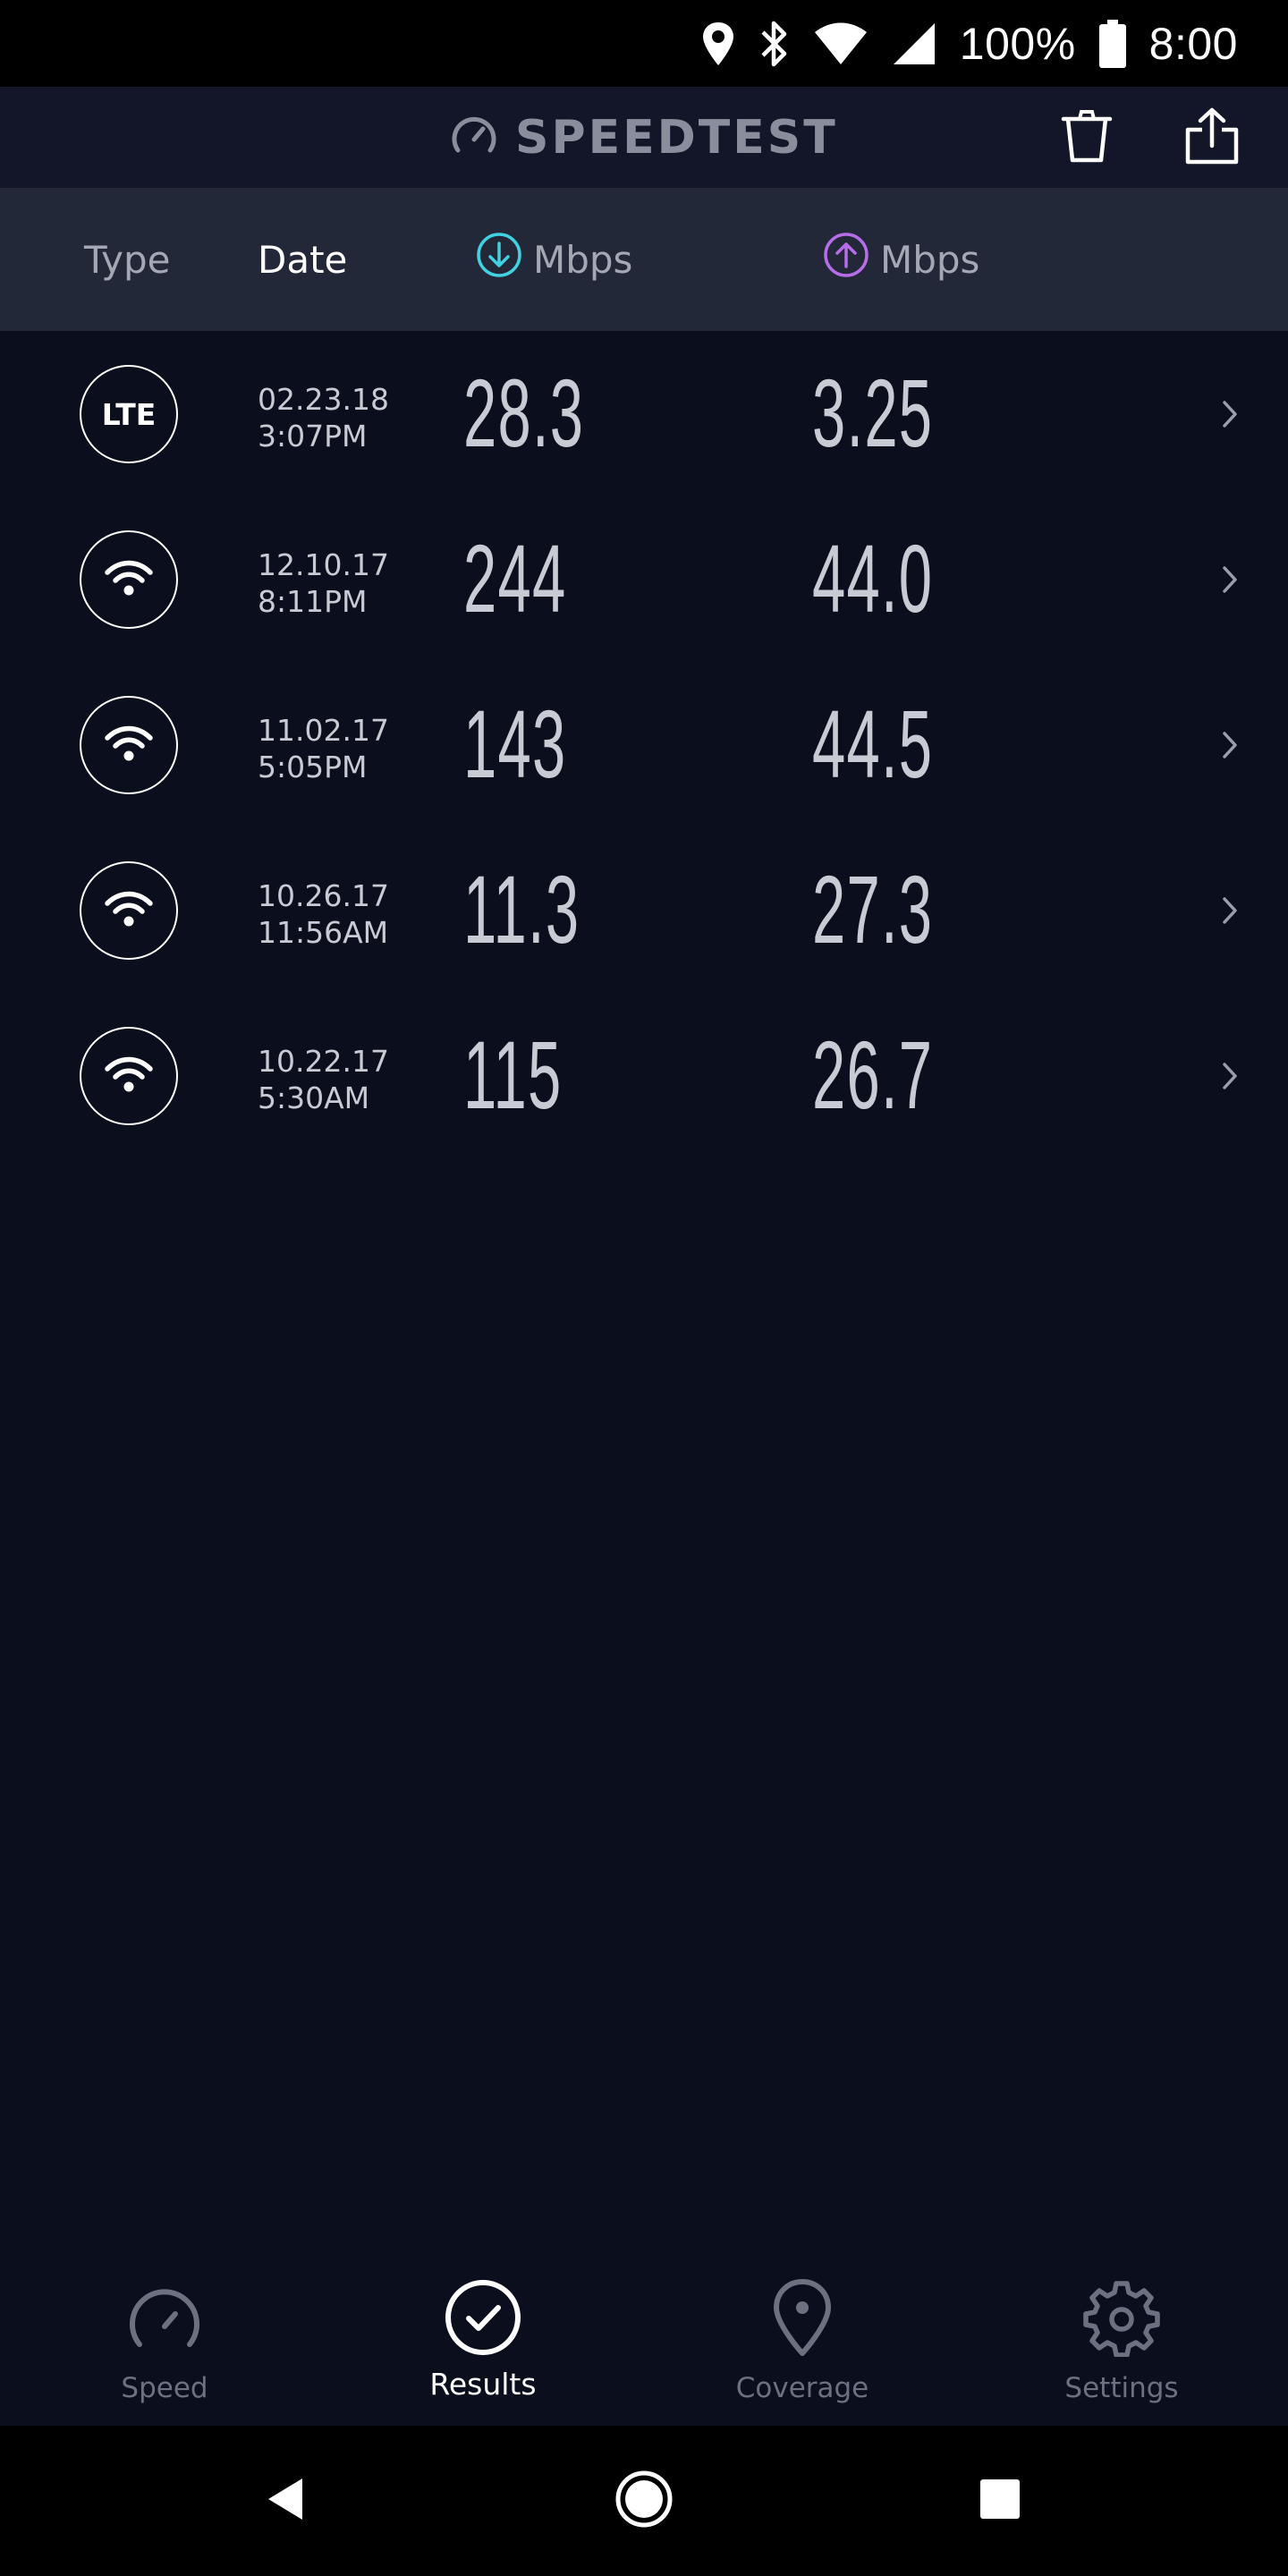 The height and width of the screenshot is (2576, 1288). Describe the element at coordinates (483, 2384) in the screenshot. I see `nav-label: Results` at that location.